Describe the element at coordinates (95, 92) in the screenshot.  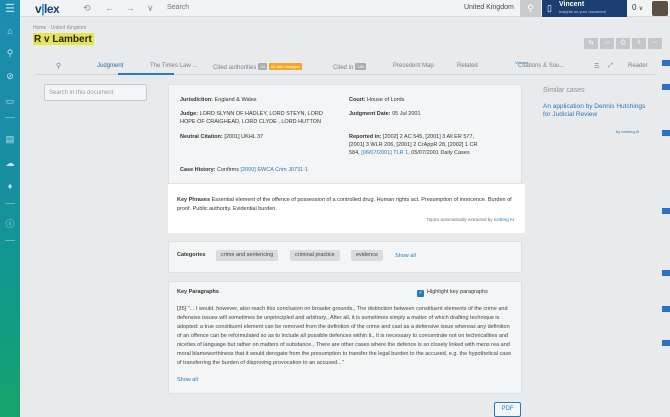
I see `document-search-input: Search in this document` at that location.